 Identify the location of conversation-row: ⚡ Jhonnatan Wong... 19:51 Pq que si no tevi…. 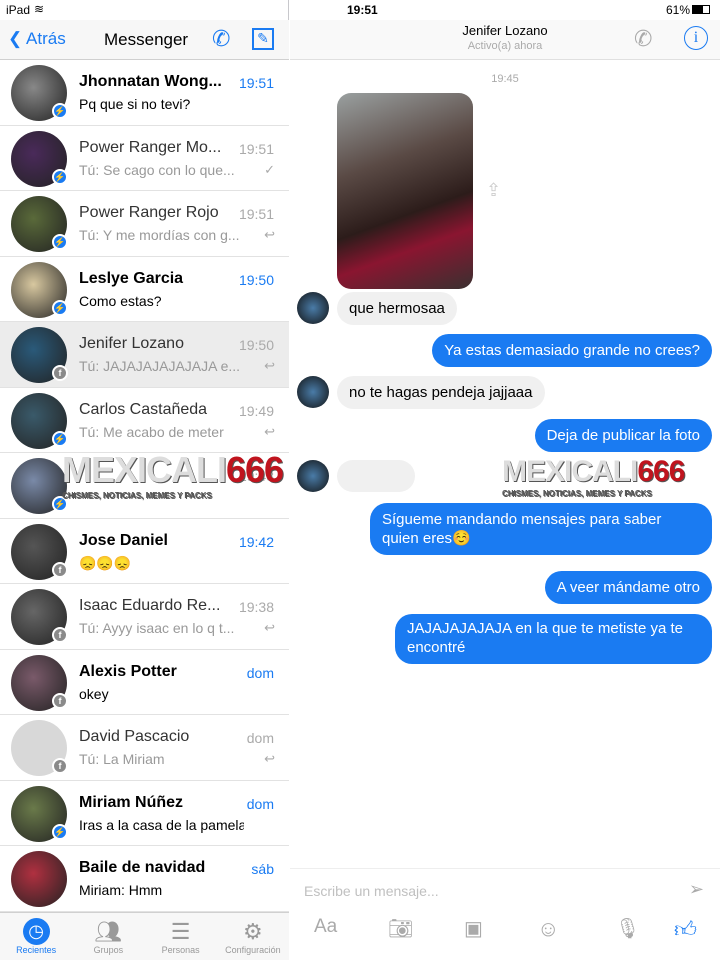
(144, 93).